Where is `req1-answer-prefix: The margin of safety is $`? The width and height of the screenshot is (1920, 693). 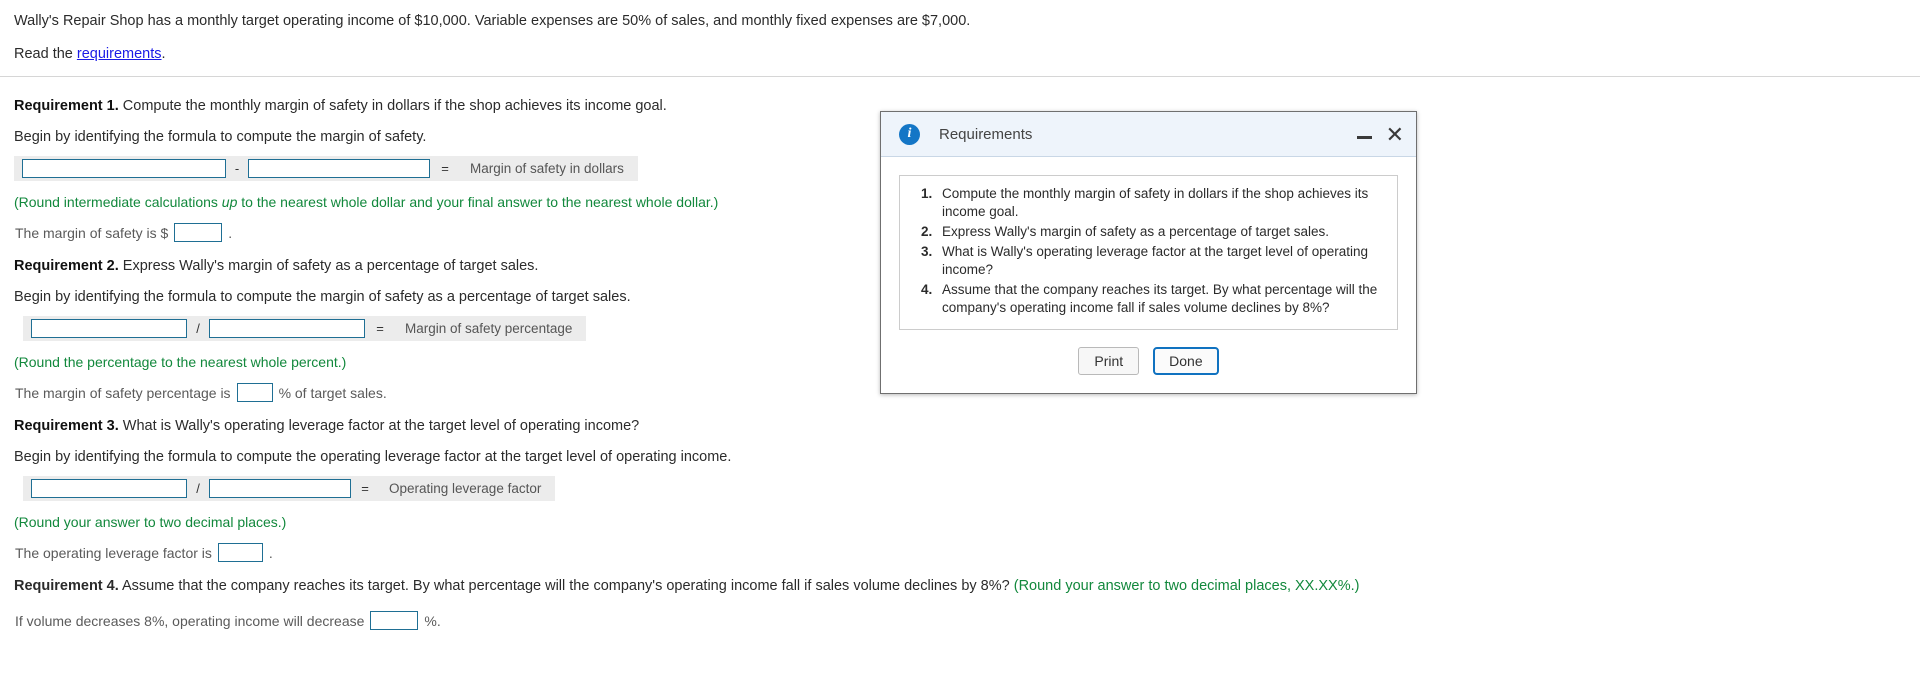 req1-answer-prefix: The margin of safety is $ is located at coordinates (92, 232).